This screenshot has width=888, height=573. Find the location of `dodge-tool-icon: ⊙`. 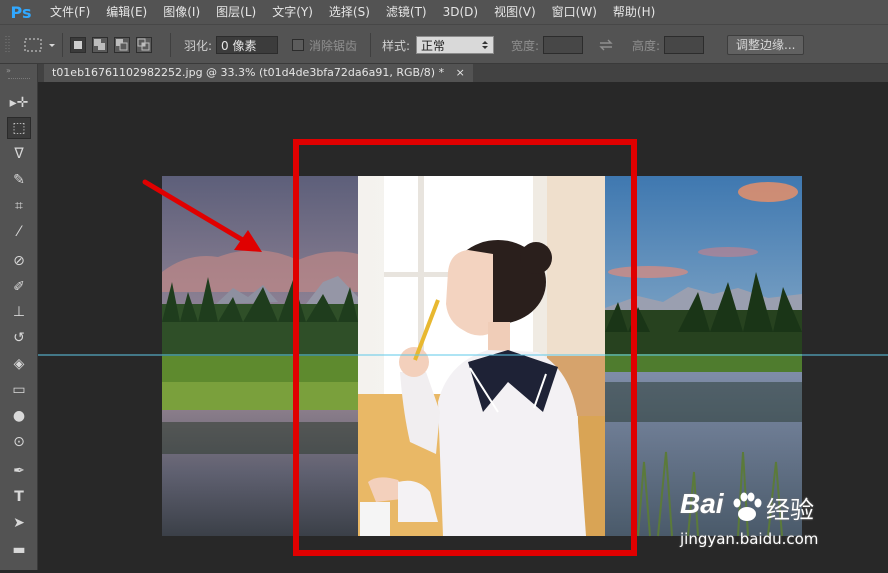

dodge-tool-icon: ⊙ is located at coordinates (19, 442).